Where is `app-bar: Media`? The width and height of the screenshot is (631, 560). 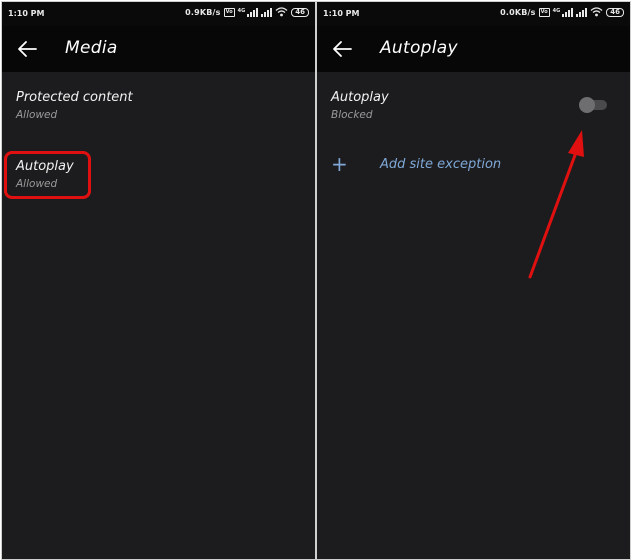 app-bar: Media is located at coordinates (158, 49).